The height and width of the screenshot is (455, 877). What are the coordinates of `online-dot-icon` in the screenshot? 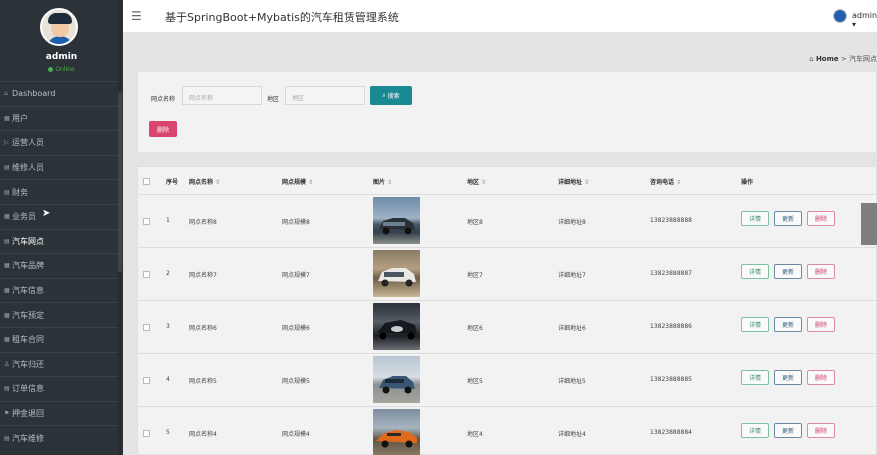 It's located at (51, 69).